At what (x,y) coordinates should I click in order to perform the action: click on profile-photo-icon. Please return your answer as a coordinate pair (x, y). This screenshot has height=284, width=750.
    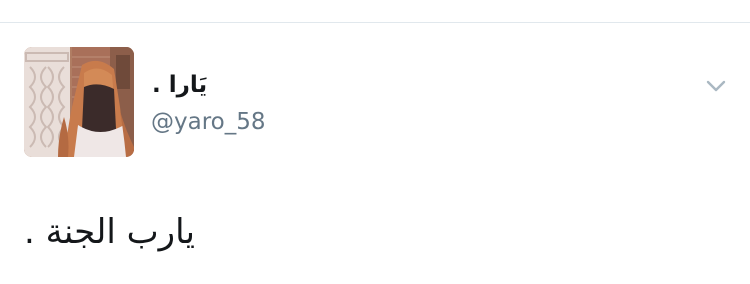
    Looking at the image, I should click on (79, 102).